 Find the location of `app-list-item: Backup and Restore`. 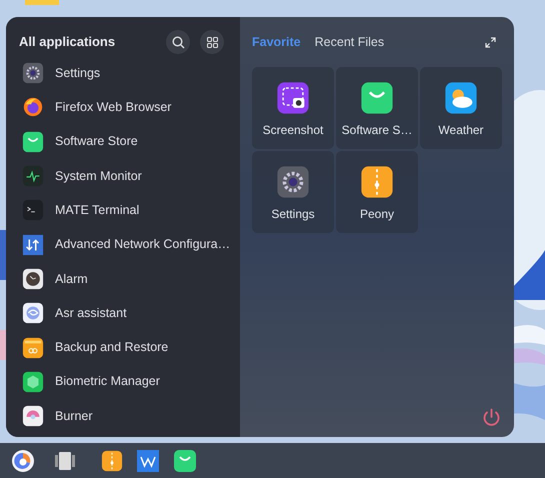

app-list-item: Backup and Restore is located at coordinates (123, 347).